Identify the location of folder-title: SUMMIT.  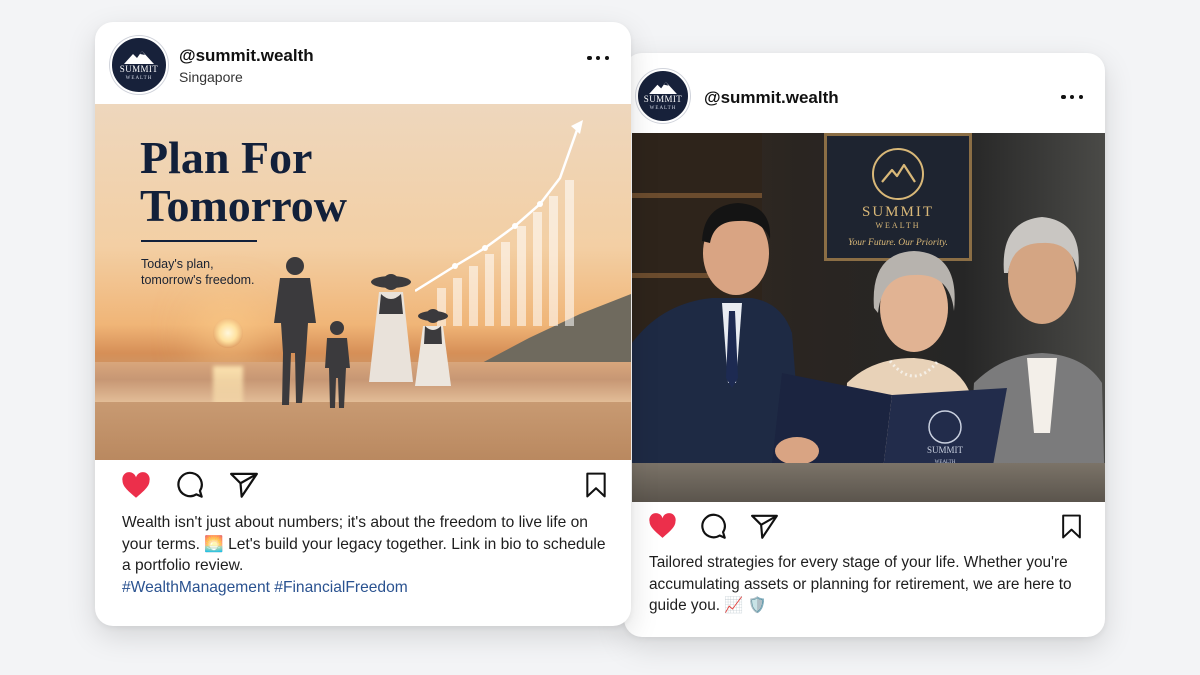
(945, 450).